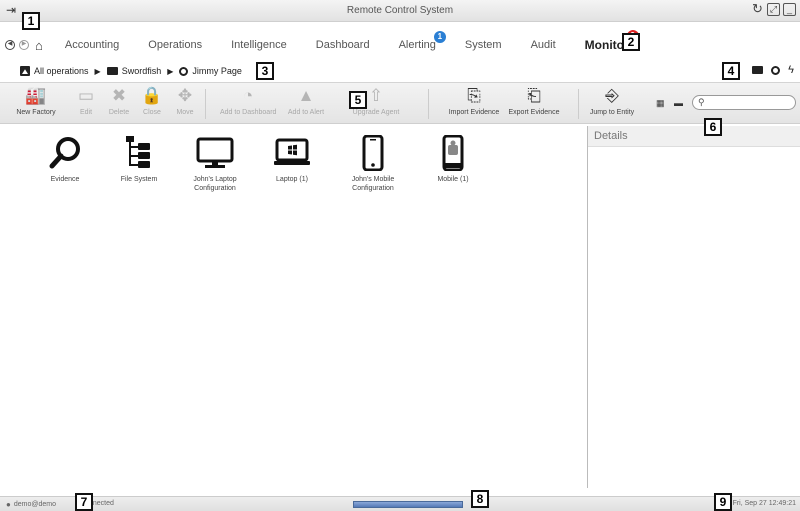 This screenshot has width=800, height=511. Describe the element at coordinates (376, 112) in the screenshot. I see `toolbar-button-label: Upgrade Agent` at that location.